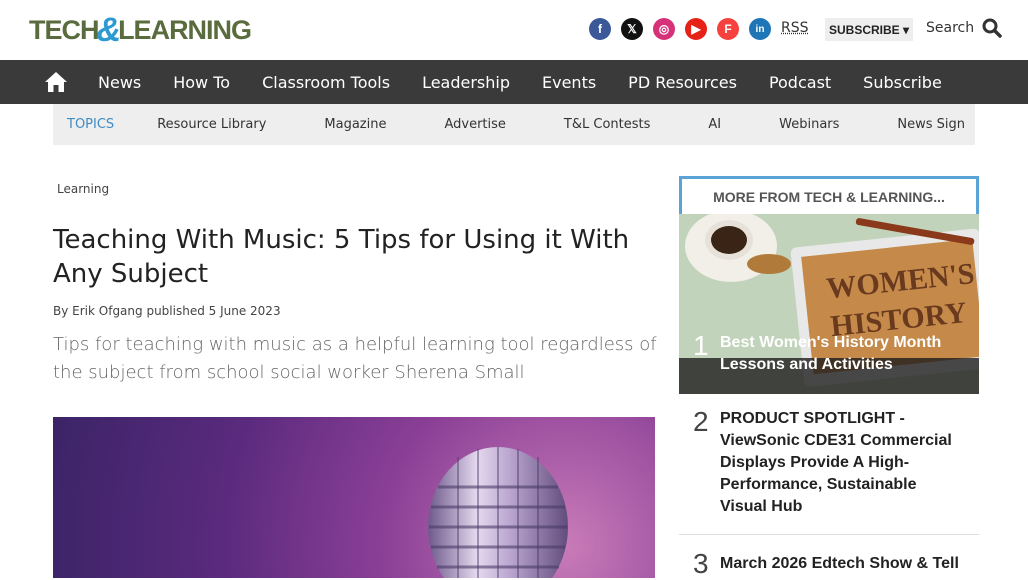 The height and width of the screenshot is (580, 1028). I want to click on home-icon, so click(56, 82).